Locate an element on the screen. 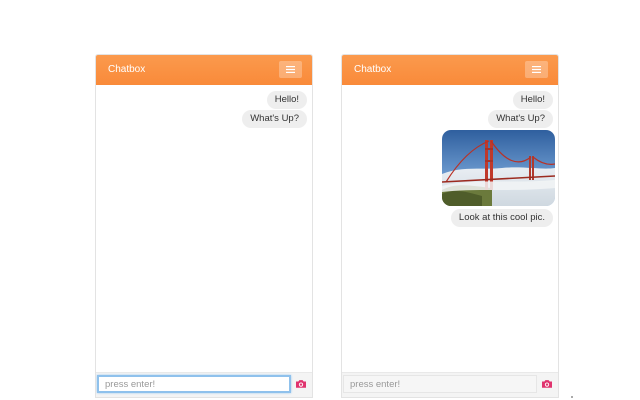  golden-gate-bridge-photo is located at coordinates (498, 168).